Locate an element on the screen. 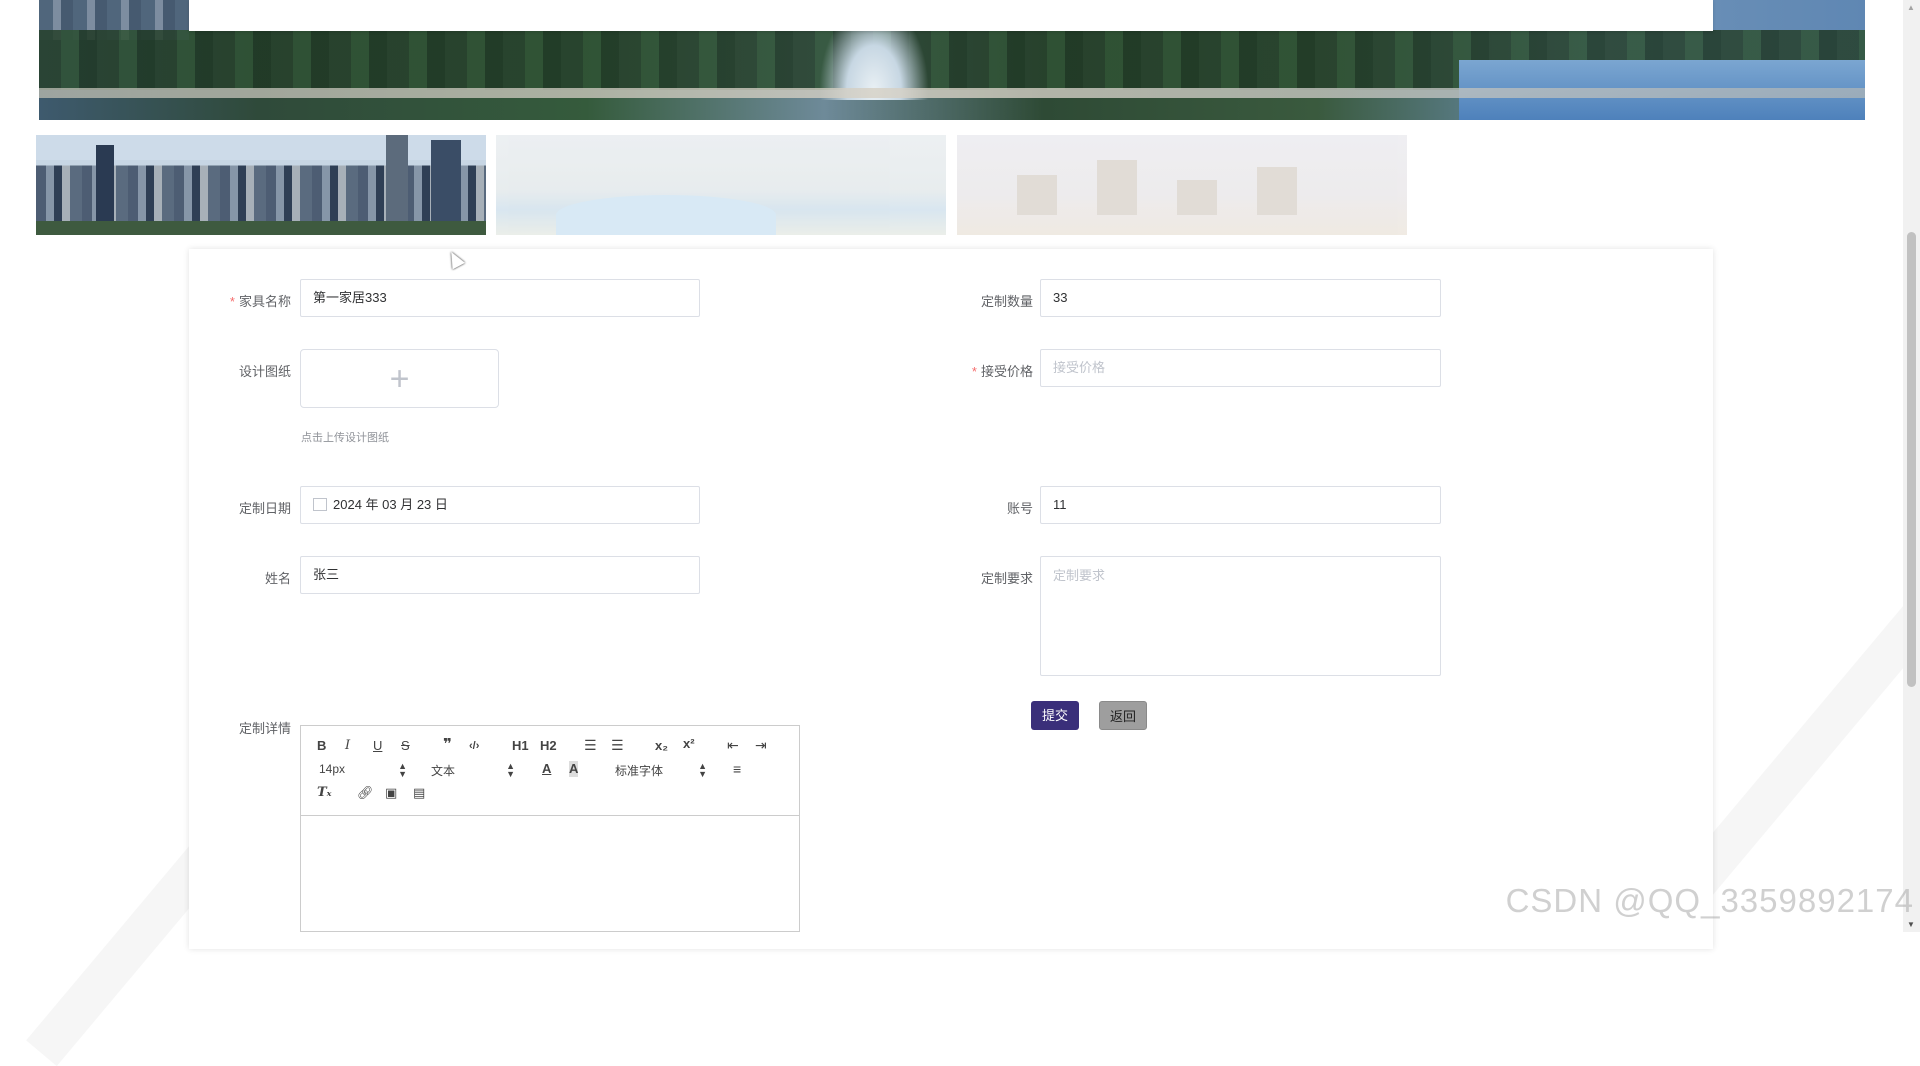 The height and width of the screenshot is (1066, 1920). custom-date-picker: 2024 年 03 月 23 日 is located at coordinates (500, 505).